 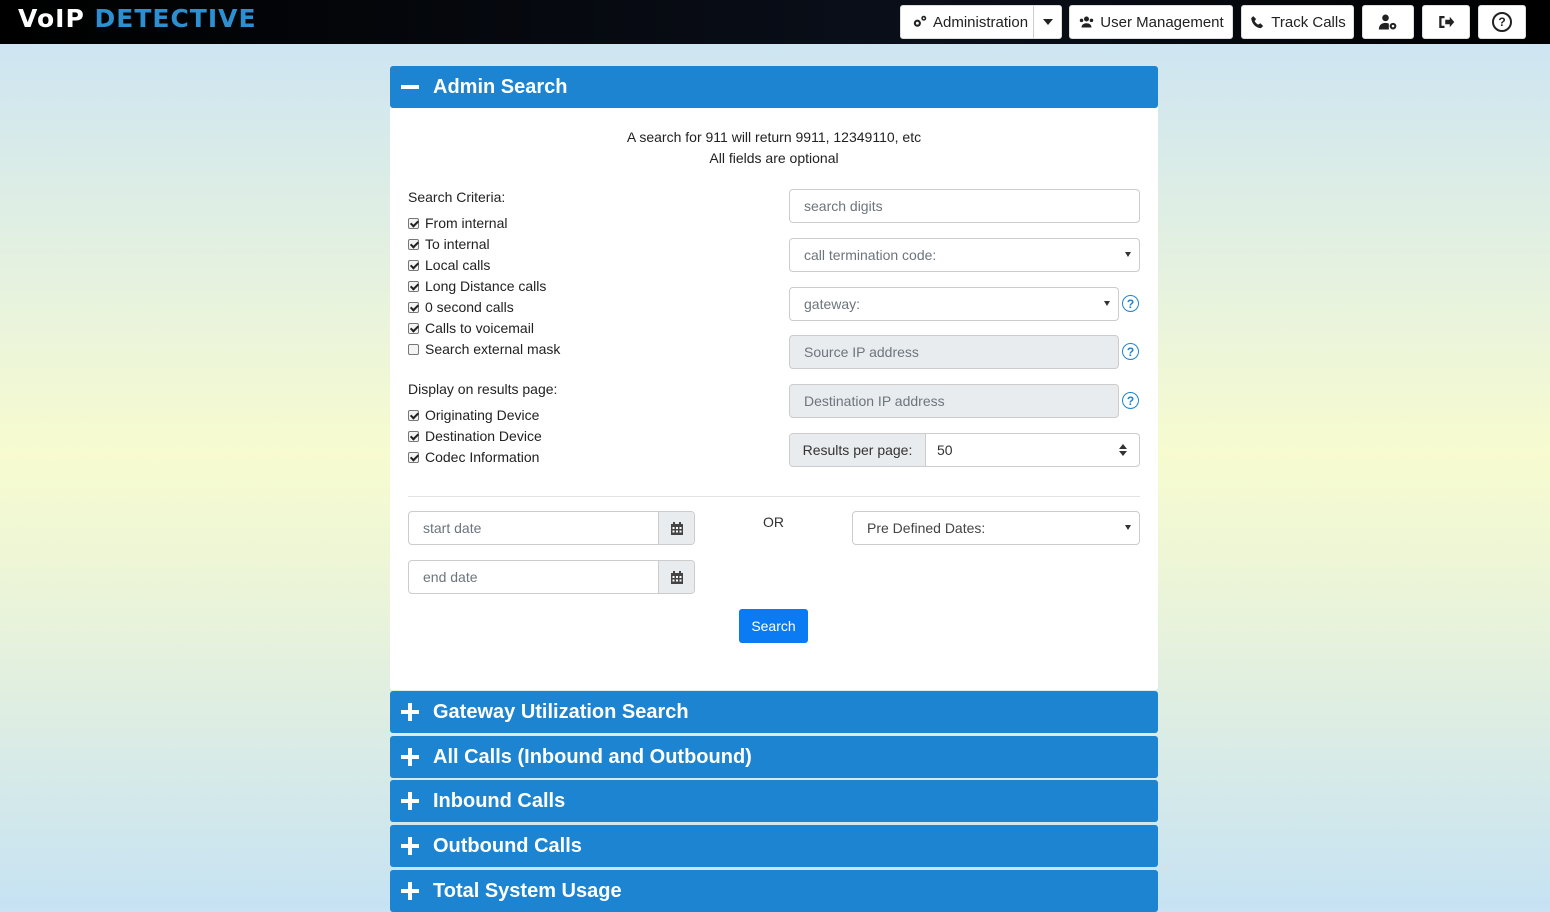 I want to click on admin-search-title: Admin Search, so click(x=500, y=86).